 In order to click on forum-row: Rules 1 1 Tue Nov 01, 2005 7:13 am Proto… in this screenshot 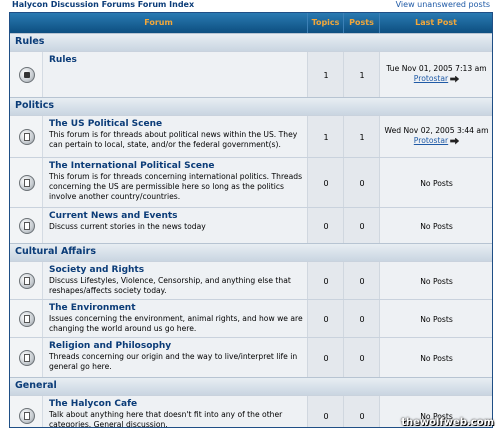, I will do `click(251, 74)`.